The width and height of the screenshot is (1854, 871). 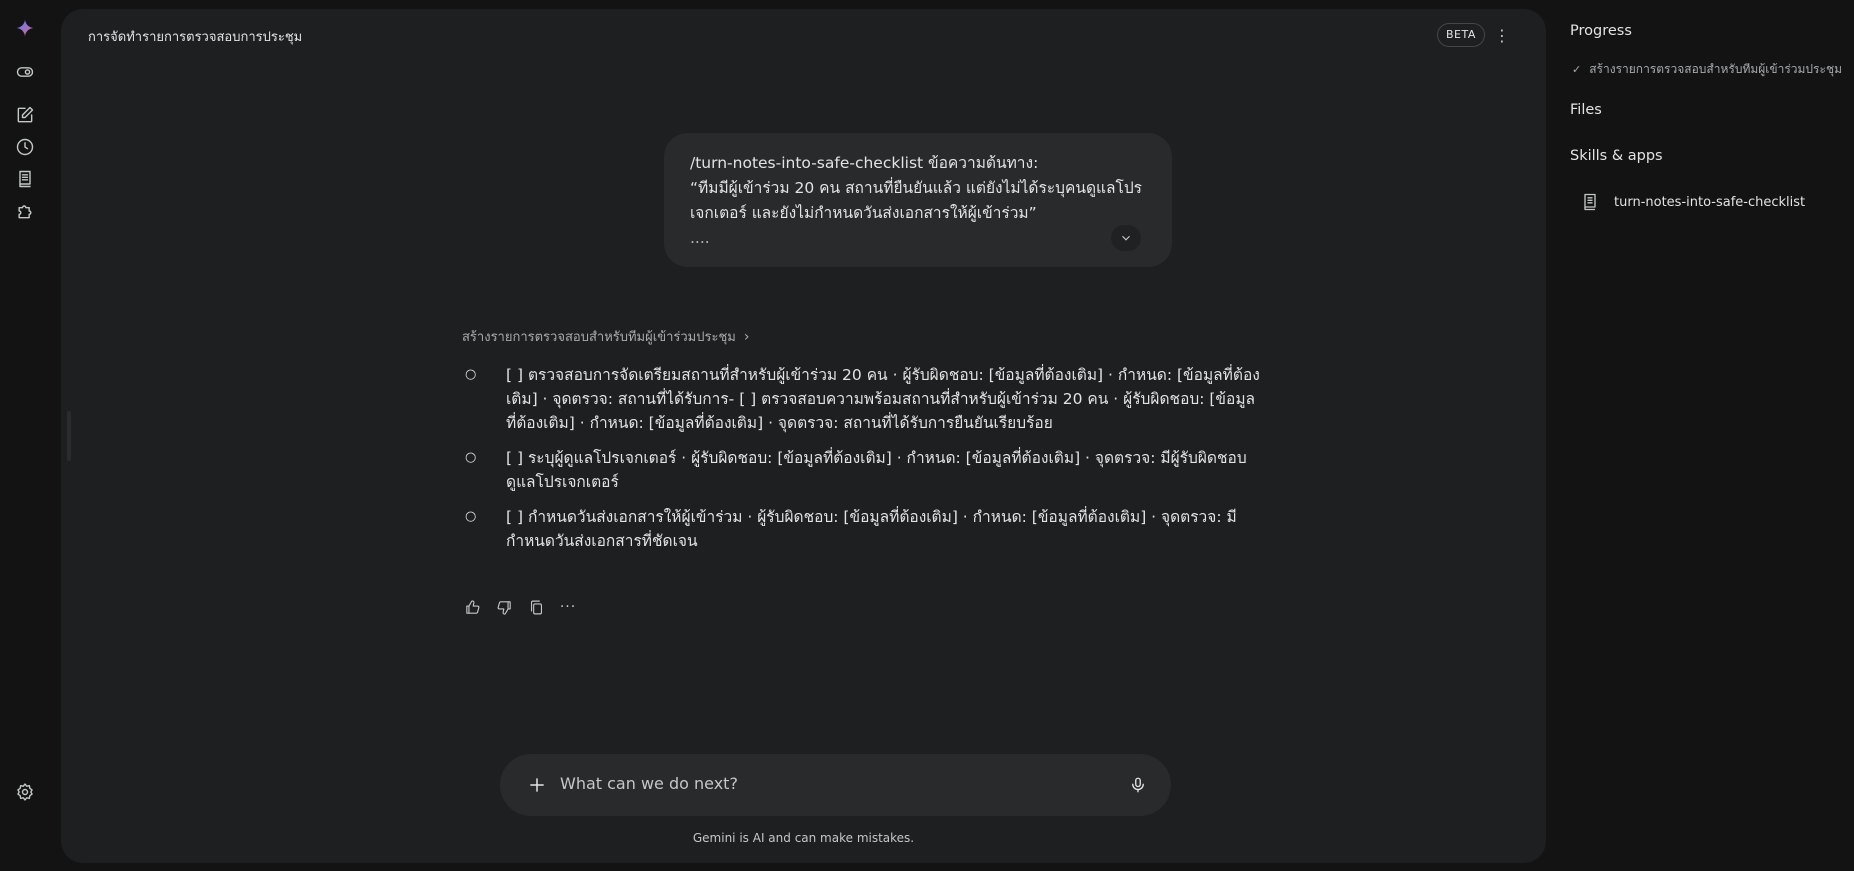 What do you see at coordinates (25, 28) in the screenshot?
I see `gemini-logo-icon` at bounding box center [25, 28].